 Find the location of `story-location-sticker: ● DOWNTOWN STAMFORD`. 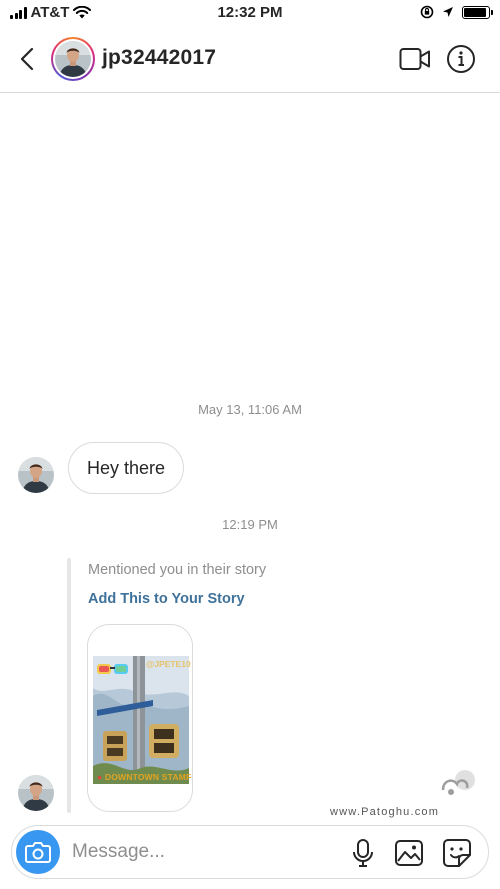

story-location-sticker: ● DOWNTOWN STAMFORD is located at coordinates (144, 777).